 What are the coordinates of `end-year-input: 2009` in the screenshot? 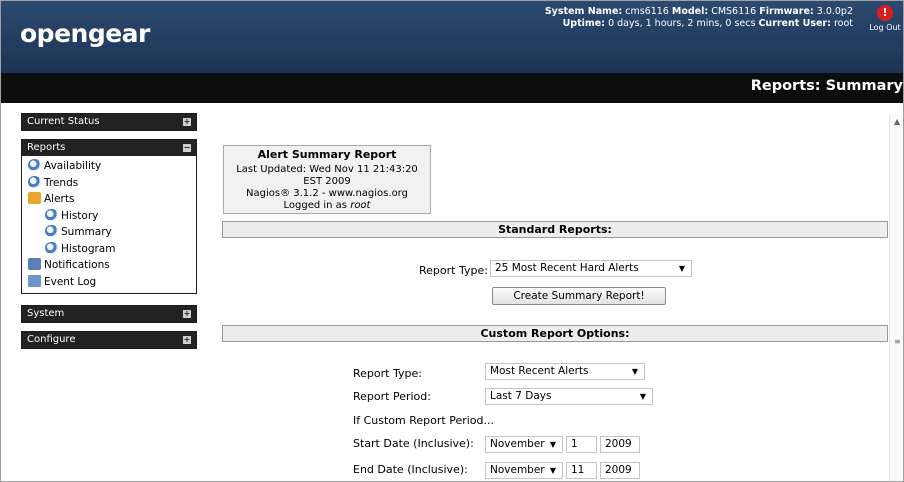 It's located at (620, 470).